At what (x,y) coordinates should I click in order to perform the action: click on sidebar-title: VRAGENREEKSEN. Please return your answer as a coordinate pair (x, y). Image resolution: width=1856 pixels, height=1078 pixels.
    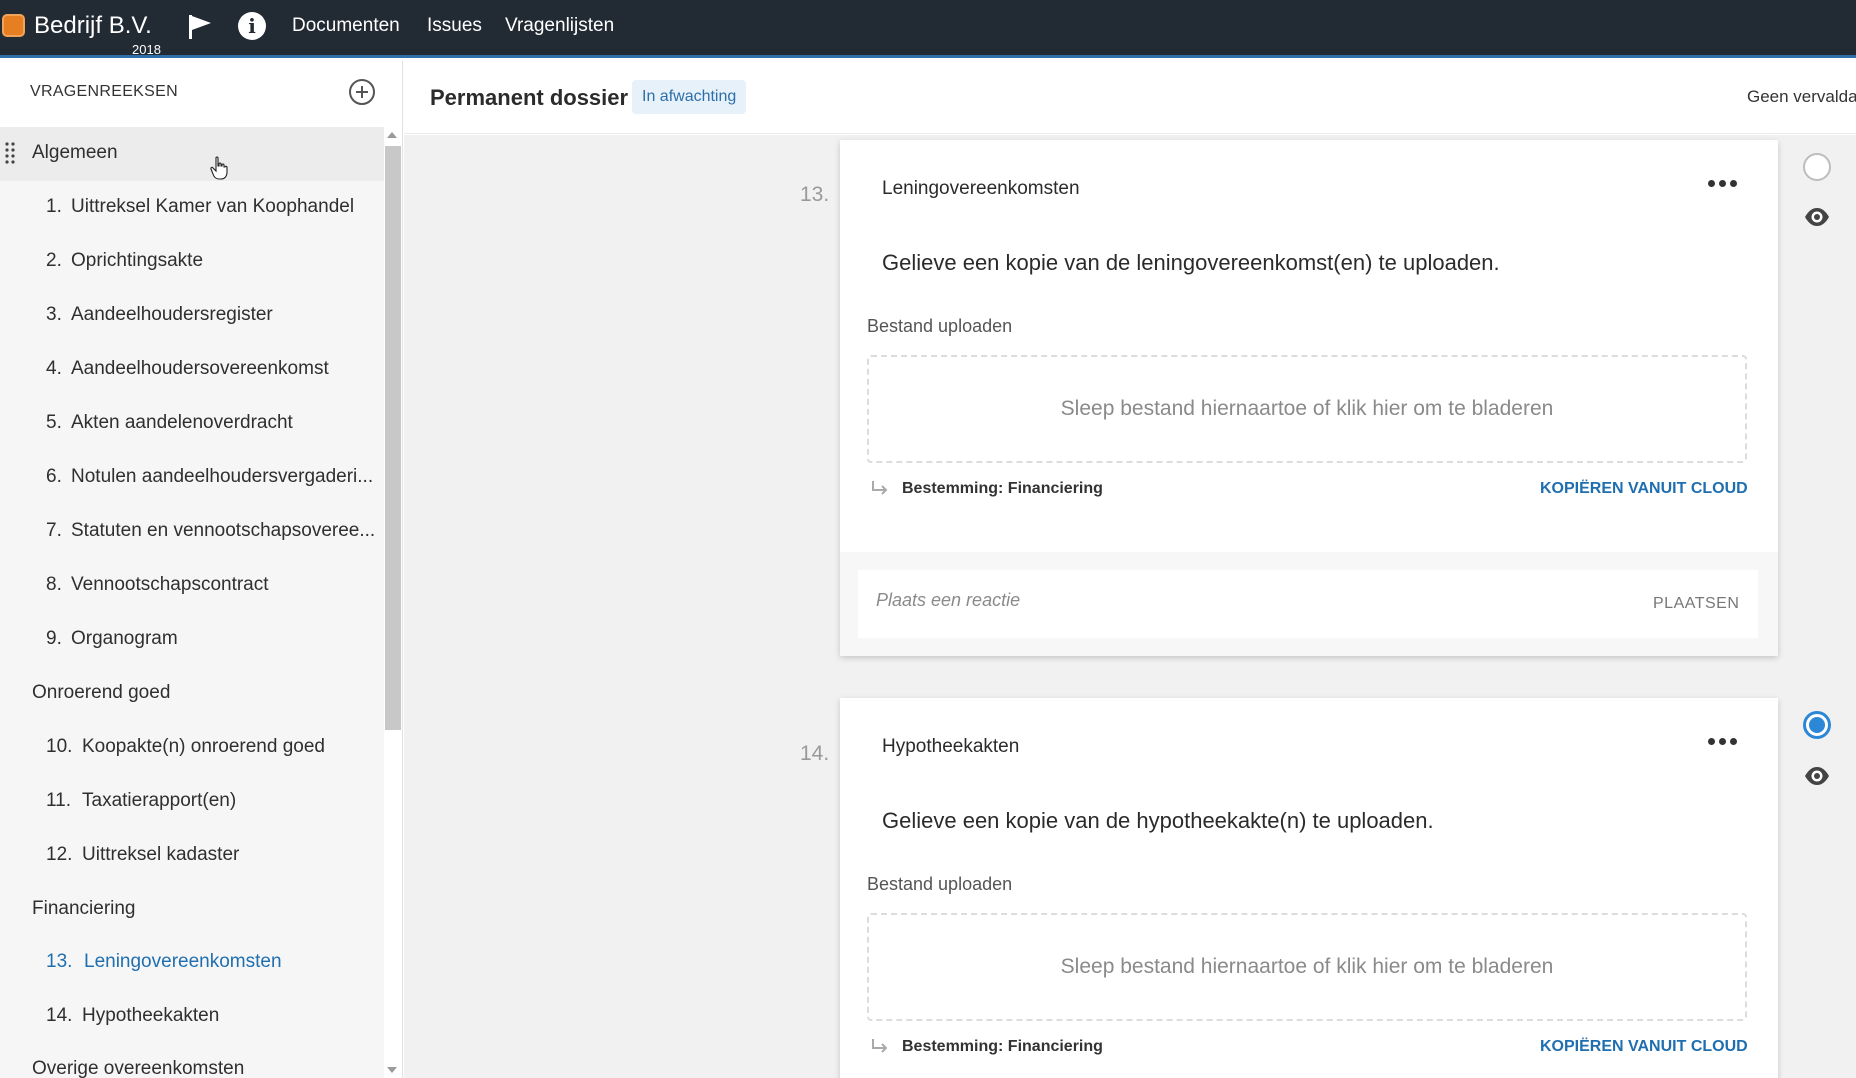
    Looking at the image, I should click on (104, 91).